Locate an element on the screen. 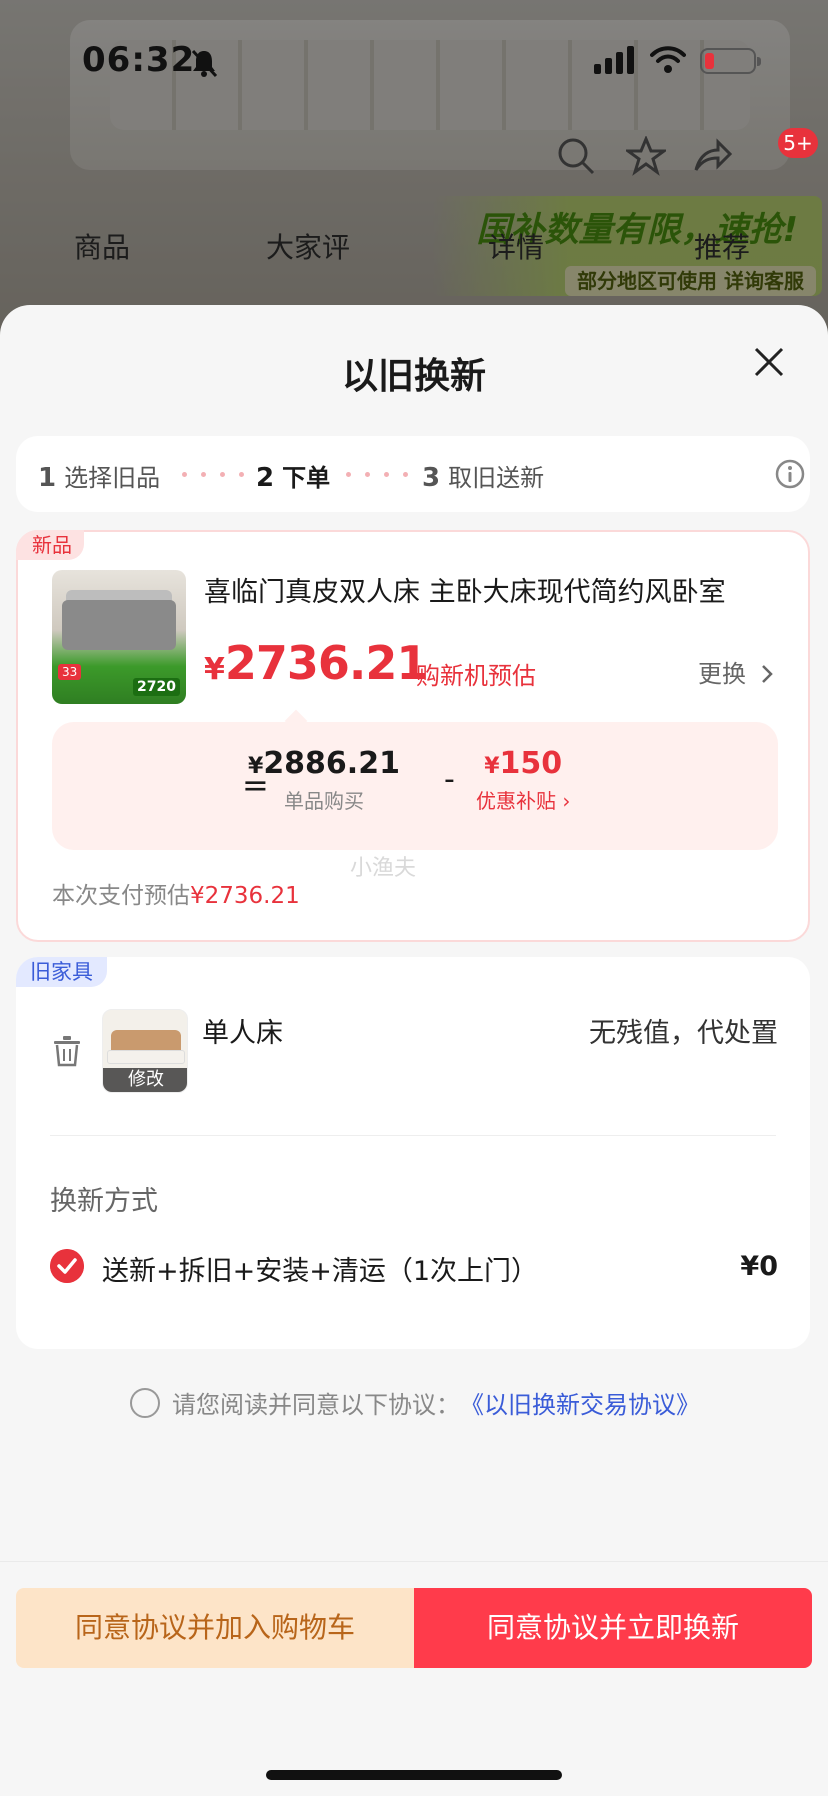 The height and width of the screenshot is (1796, 828). status-bar: 06:32 is located at coordinates (414, 55).